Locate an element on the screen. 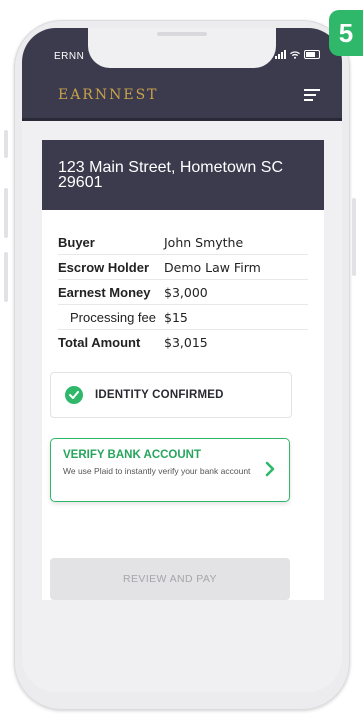  detail-row-earnest-money: Earnest Money $3,000 is located at coordinates (183, 292).